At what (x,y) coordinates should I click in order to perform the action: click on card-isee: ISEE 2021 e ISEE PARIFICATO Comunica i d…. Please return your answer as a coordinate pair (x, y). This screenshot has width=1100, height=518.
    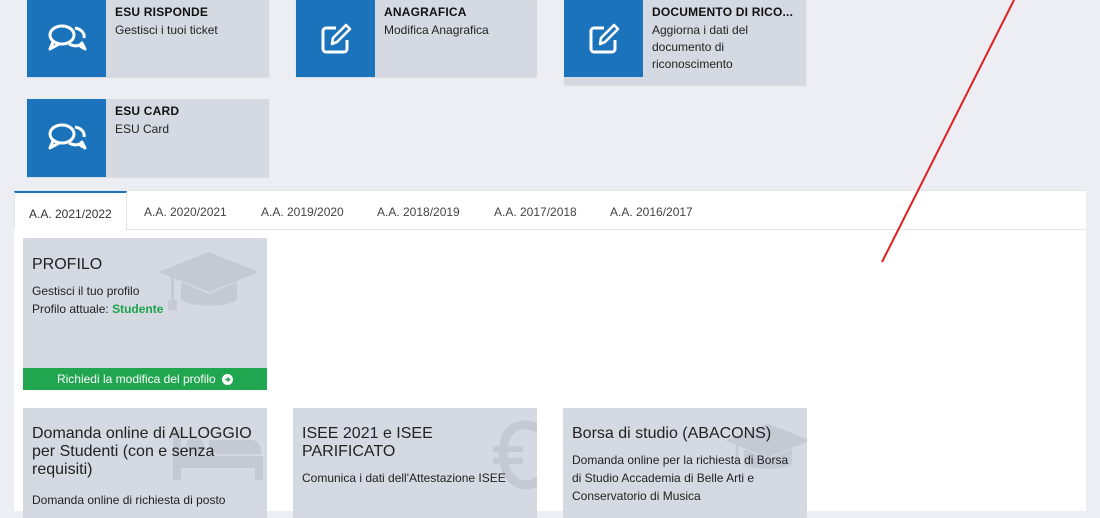
    Looking at the image, I should click on (415, 463).